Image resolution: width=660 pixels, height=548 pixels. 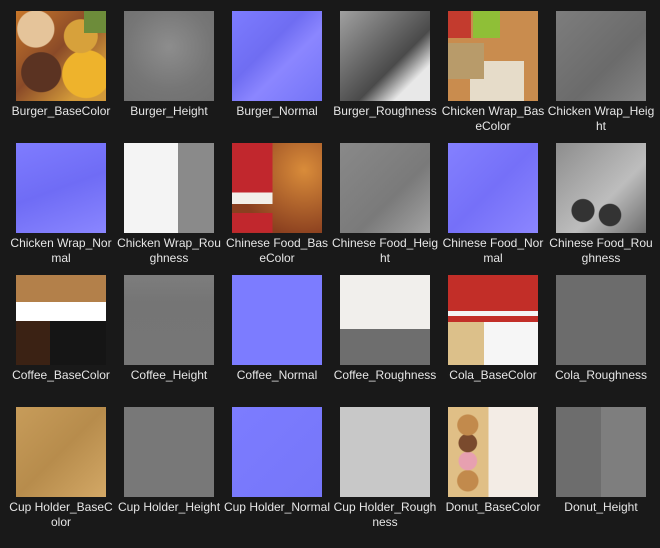 I want to click on texture-tile: Chicken Wrap_BaseColor, so click(x=493, y=66).